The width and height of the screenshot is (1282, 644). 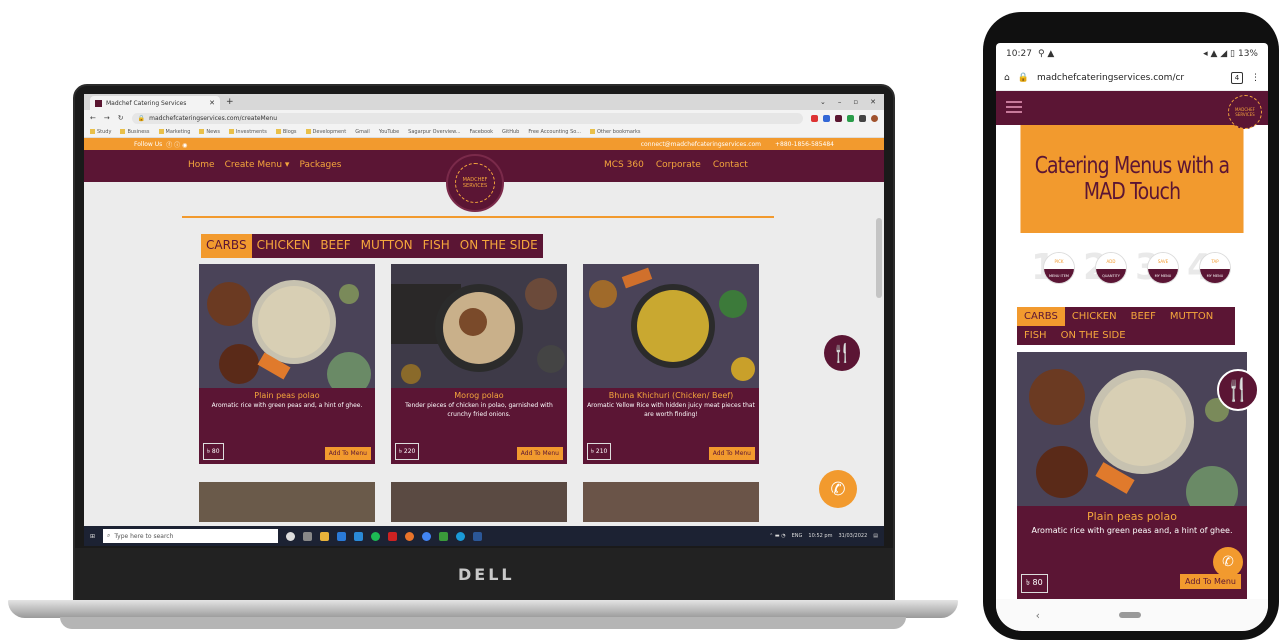 I want to click on step-top-label: PICK, so click(x=1059, y=261).